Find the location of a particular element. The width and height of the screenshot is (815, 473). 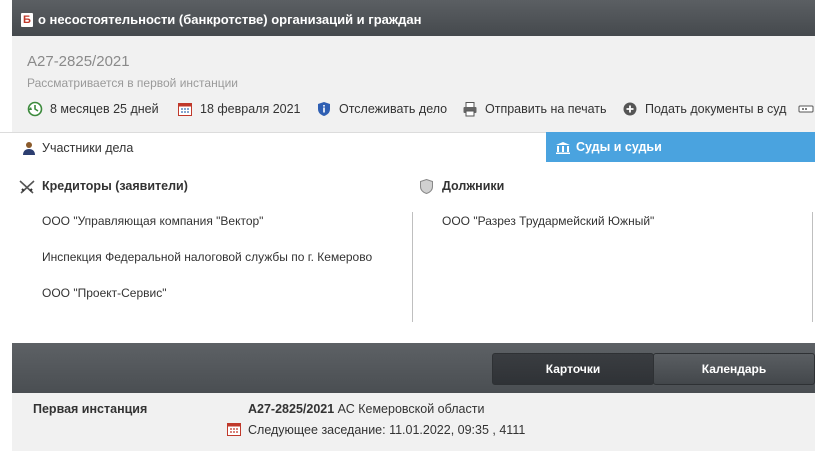

shield-info-icon is located at coordinates (324, 109).